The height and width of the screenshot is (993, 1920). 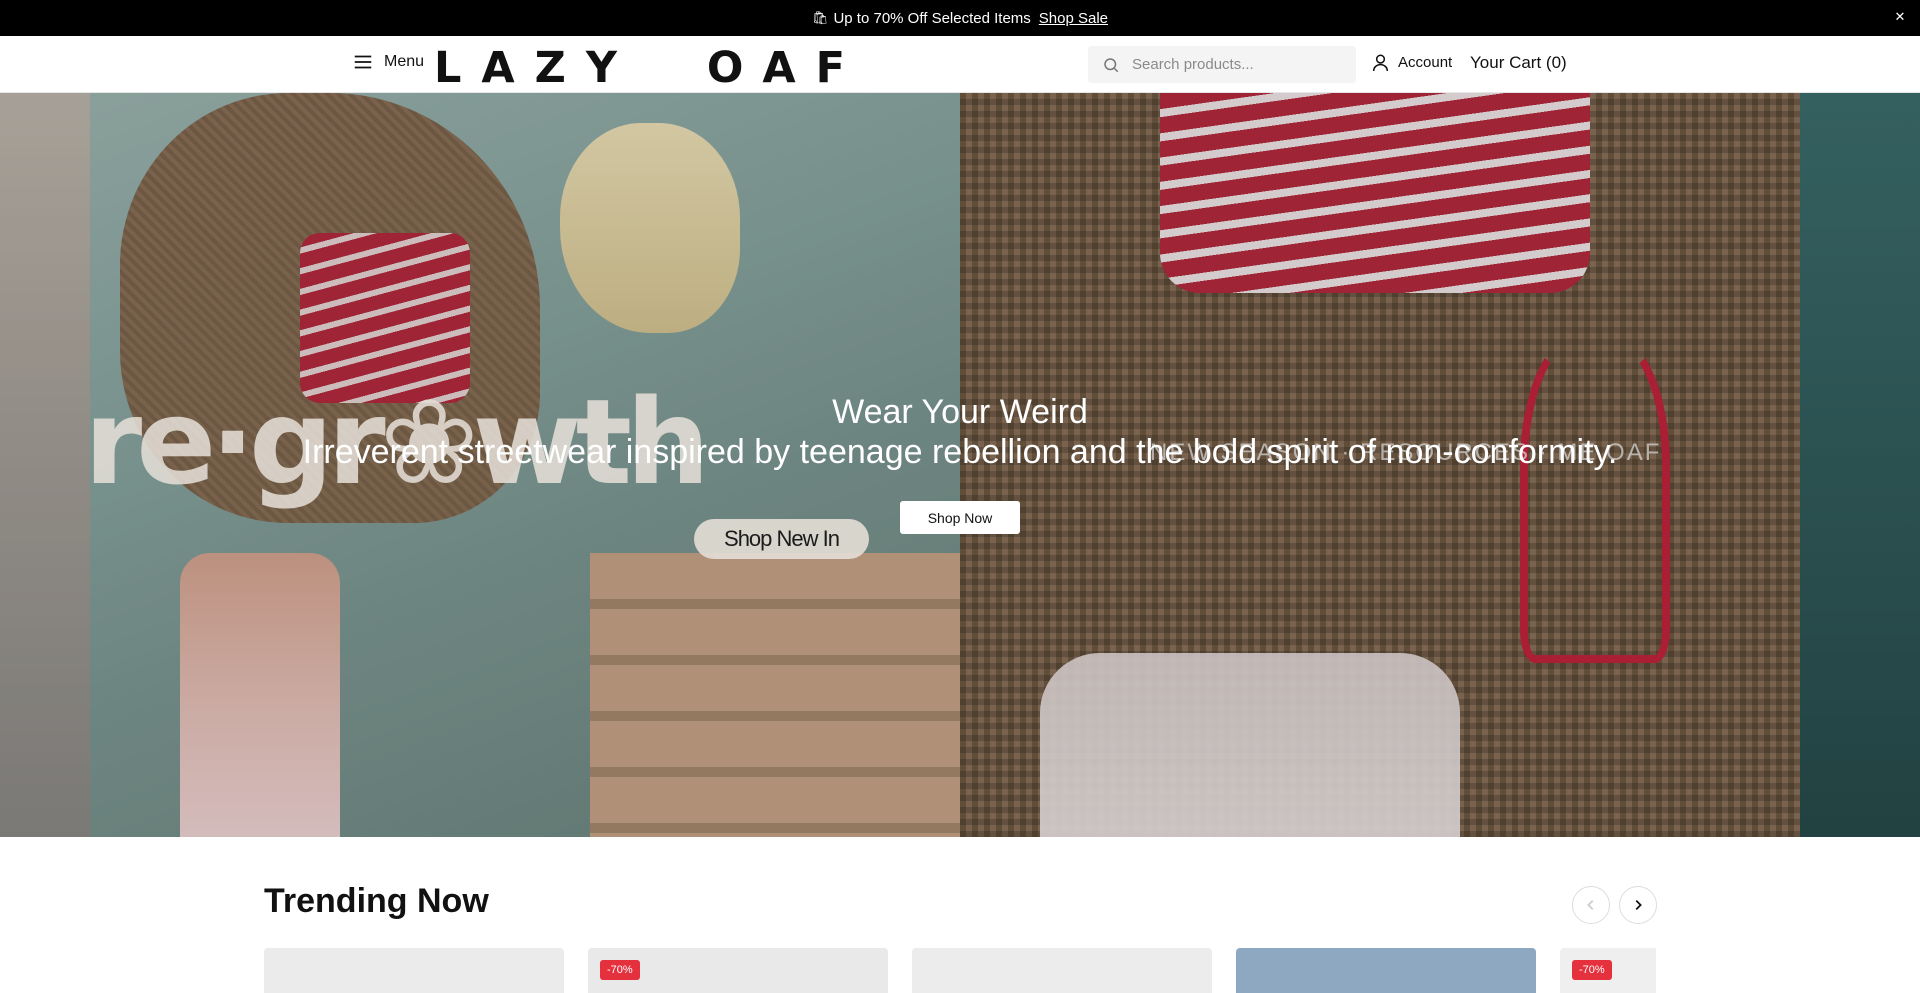 I want to click on search-bar, so click(x=1222, y=64).